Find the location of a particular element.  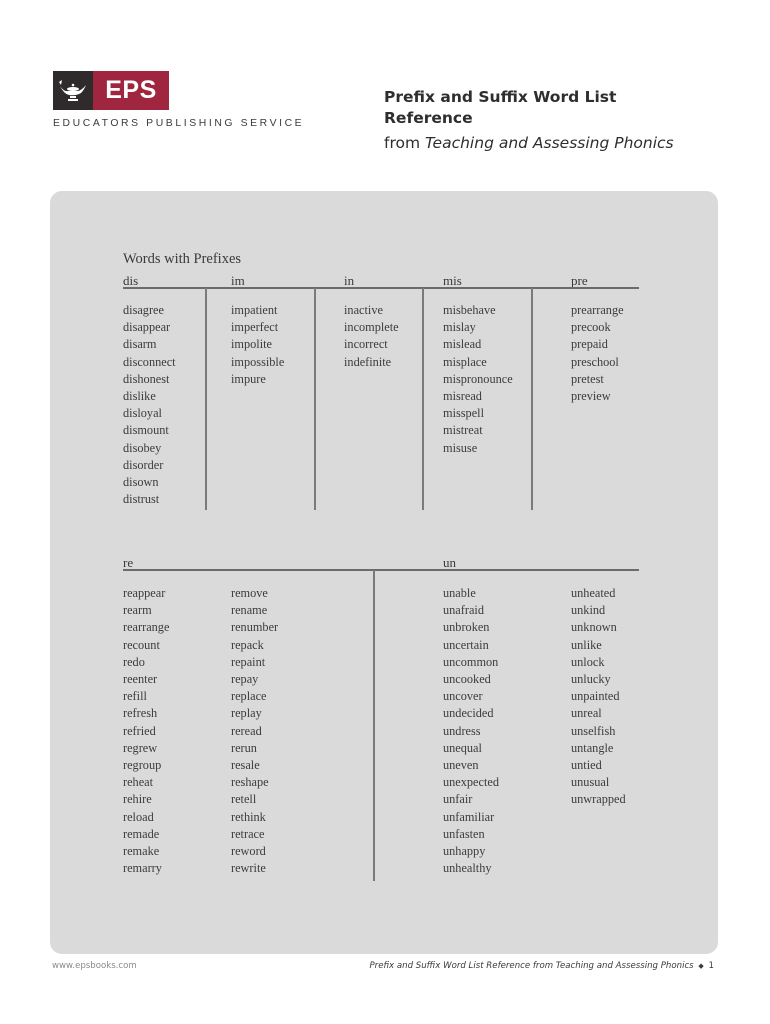

word-item: reload is located at coordinates (138, 816).